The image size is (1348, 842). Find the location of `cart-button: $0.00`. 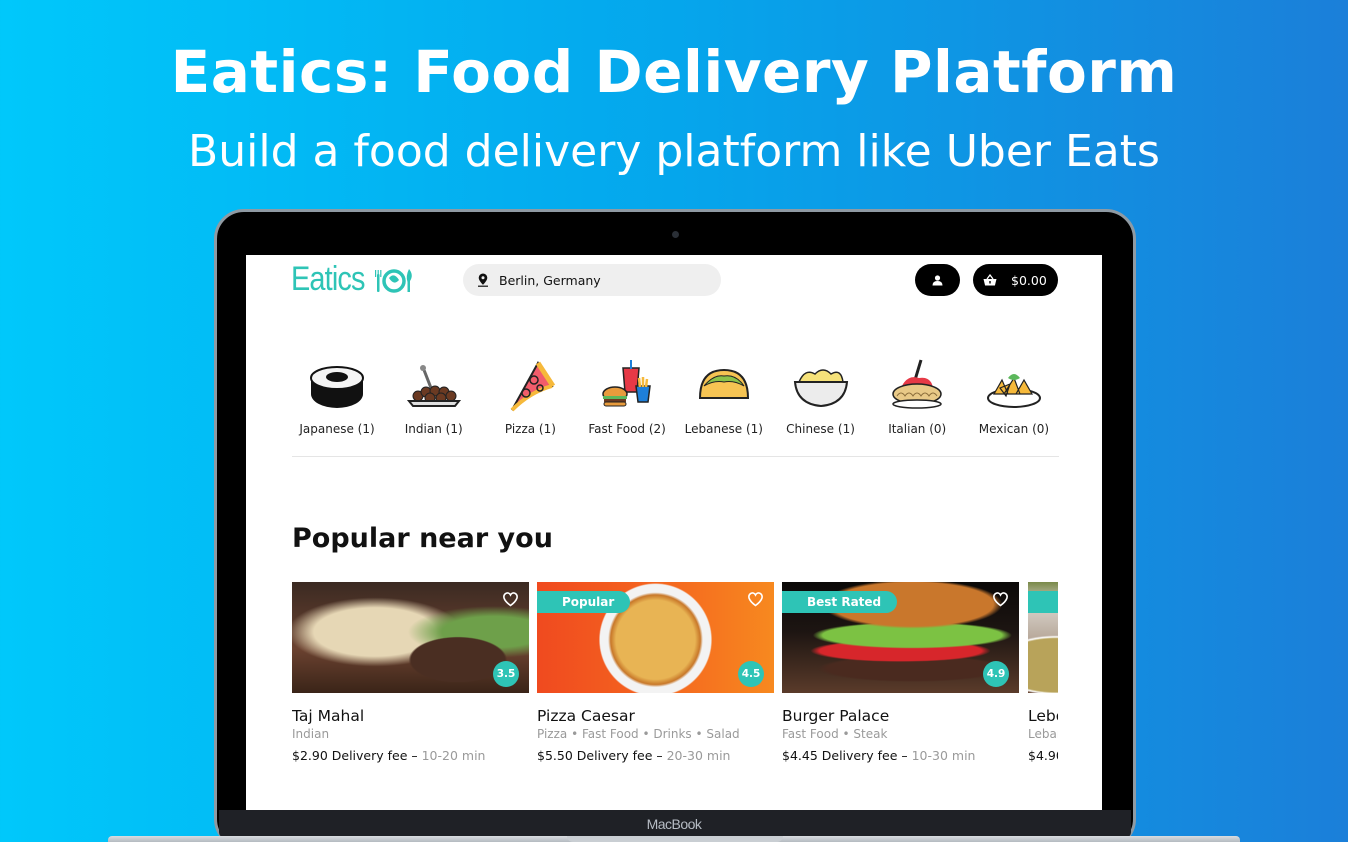

cart-button: $0.00 is located at coordinates (1015, 280).